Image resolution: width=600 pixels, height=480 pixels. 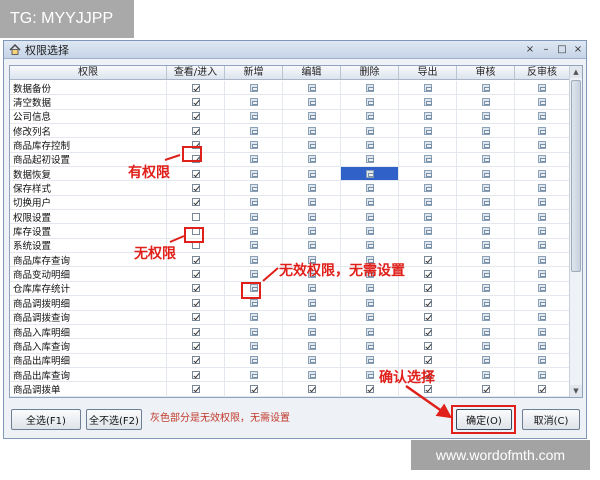 What do you see at coordinates (486, 72) in the screenshot?
I see `col-header-audit: 审核` at bounding box center [486, 72].